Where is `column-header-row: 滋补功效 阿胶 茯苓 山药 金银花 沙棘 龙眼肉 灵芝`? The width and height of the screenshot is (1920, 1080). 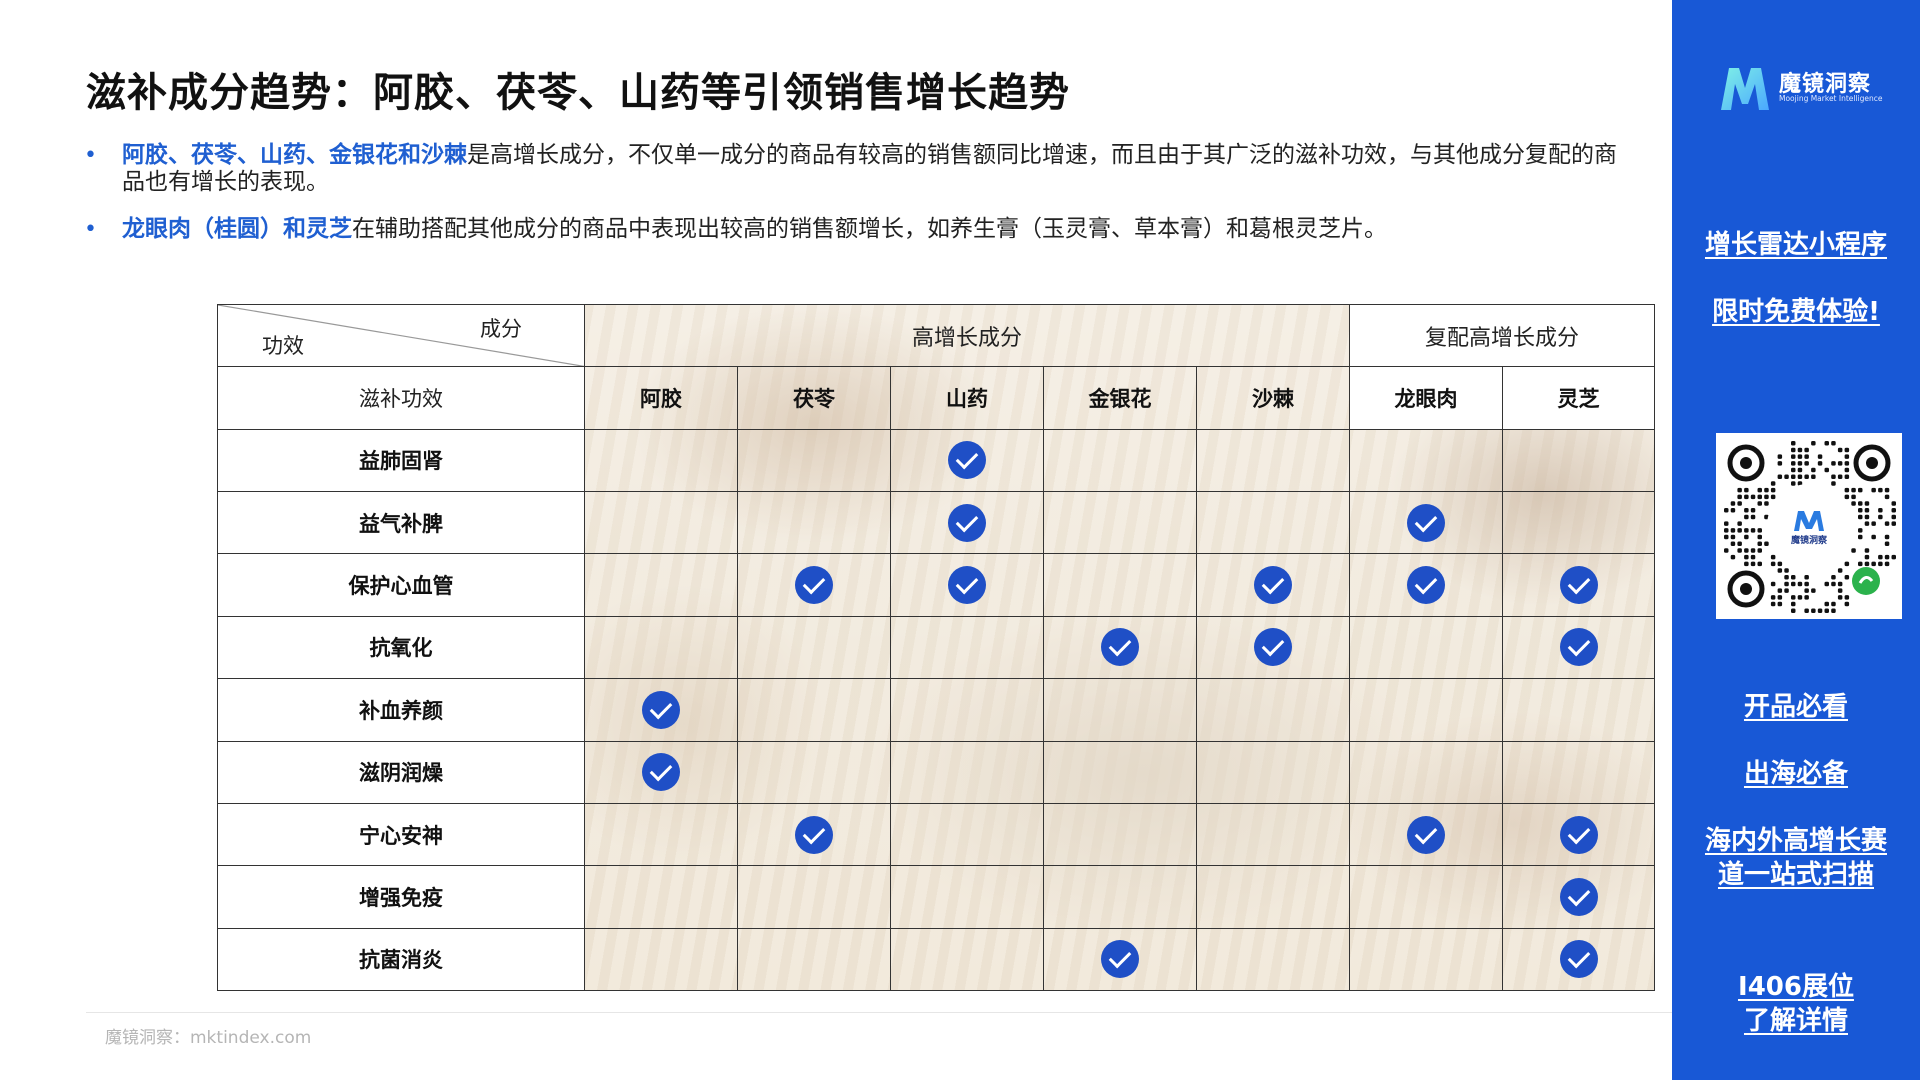
column-header-row: 滋补功效 阿胶 茯苓 山药 金银花 沙棘 龙眼肉 灵芝 is located at coordinates (936, 398).